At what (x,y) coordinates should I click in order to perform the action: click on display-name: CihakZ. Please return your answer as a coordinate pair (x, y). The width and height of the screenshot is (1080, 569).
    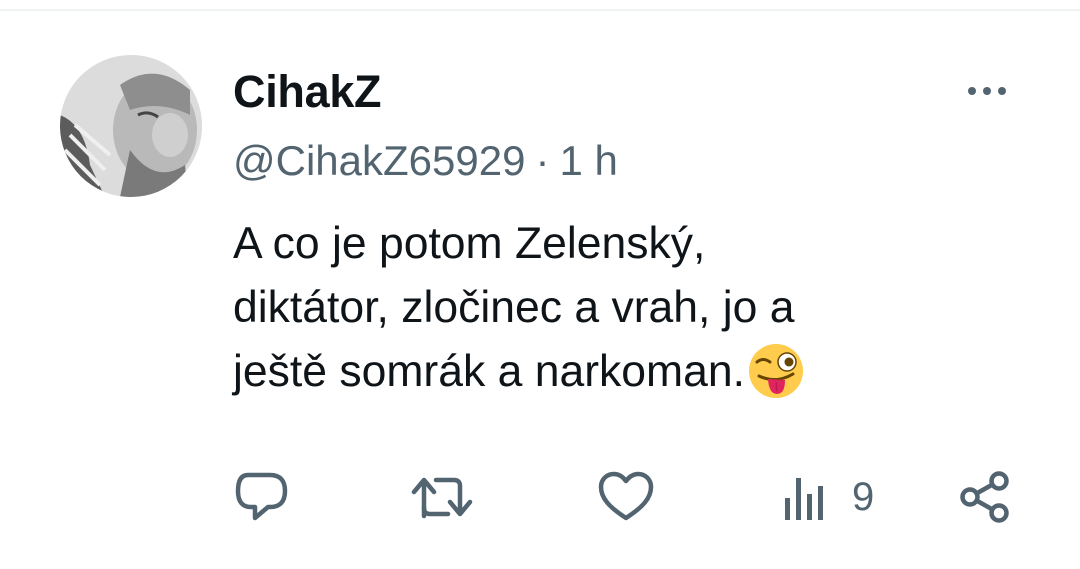
    Looking at the image, I should click on (307, 92).